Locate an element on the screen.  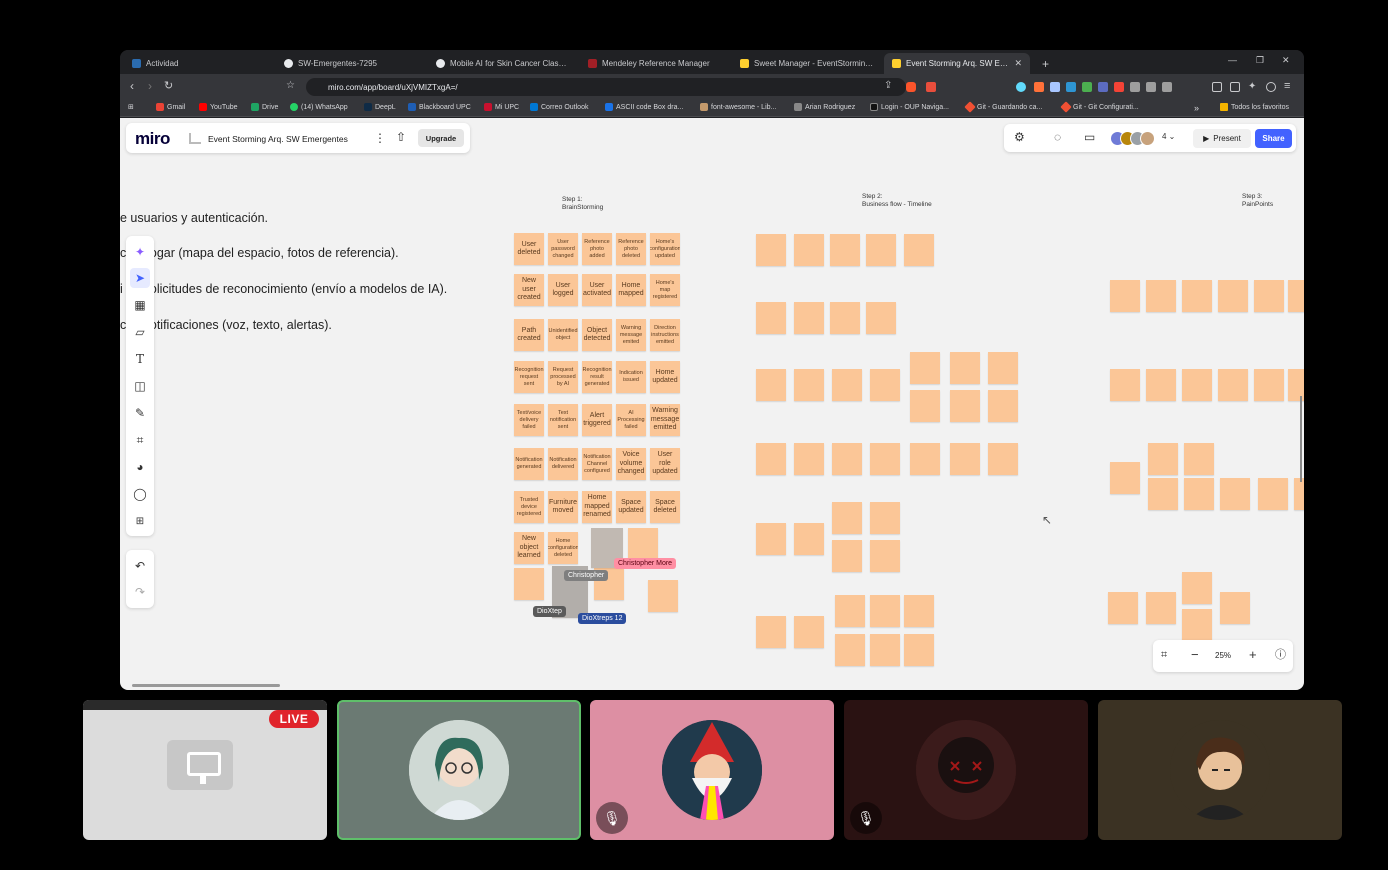
ai-sparkle-icon: ✦ is located at coordinates (140, 252).